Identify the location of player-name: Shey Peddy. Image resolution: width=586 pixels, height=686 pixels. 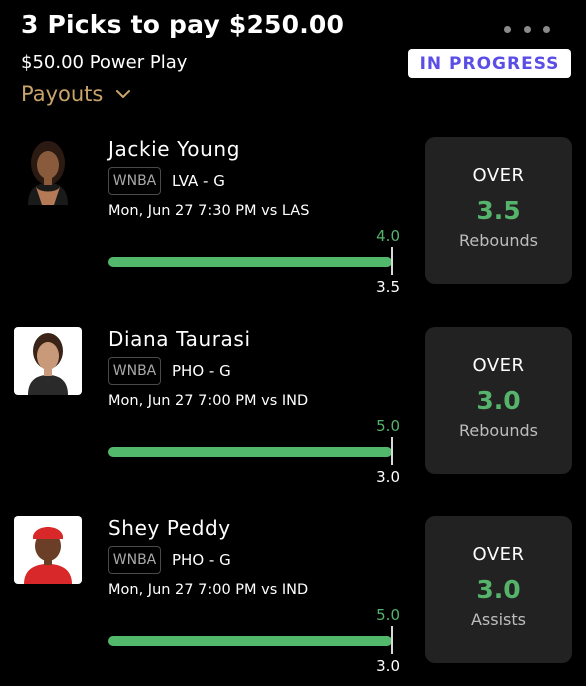
(169, 528).